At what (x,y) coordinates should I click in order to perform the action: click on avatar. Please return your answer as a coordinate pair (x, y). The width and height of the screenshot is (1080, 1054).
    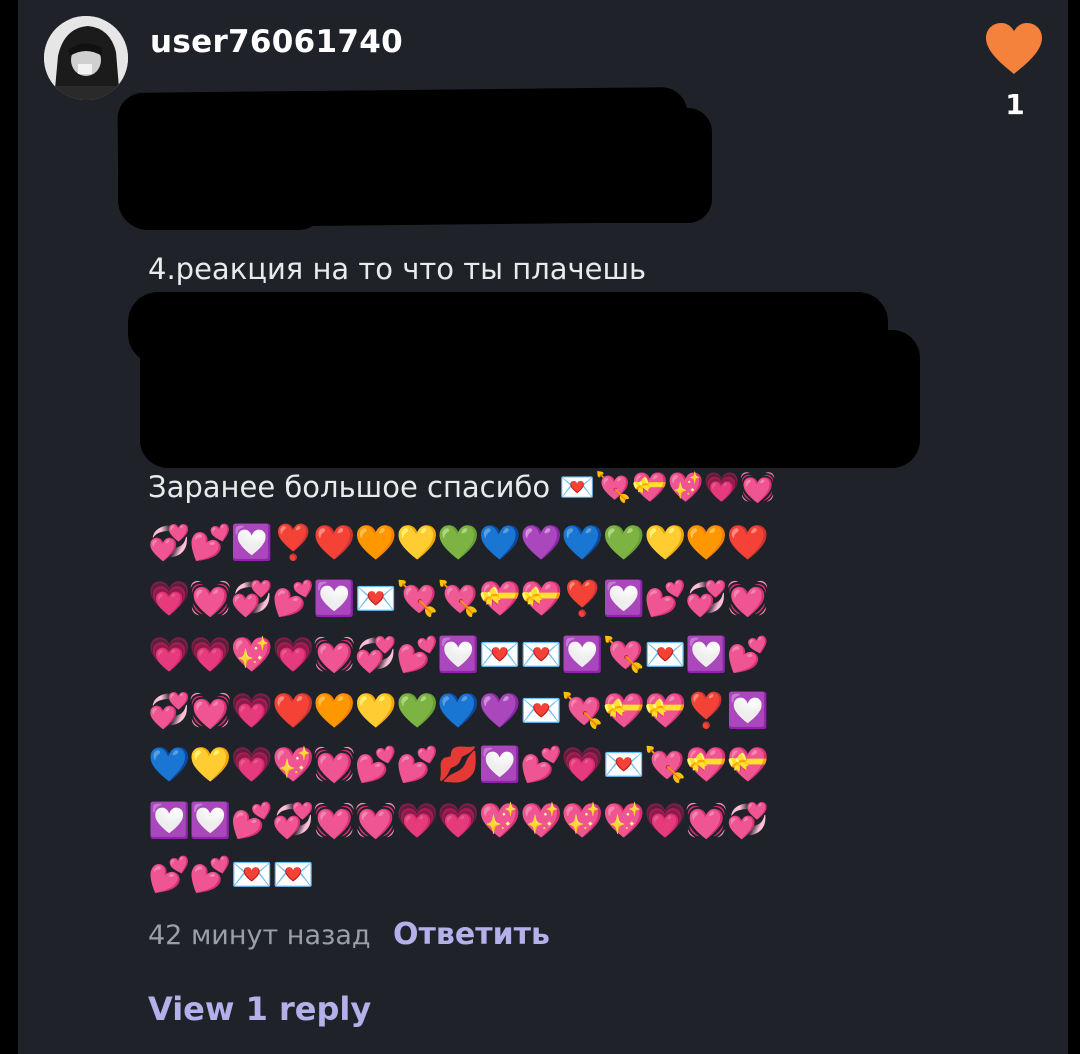
    Looking at the image, I should click on (86, 58).